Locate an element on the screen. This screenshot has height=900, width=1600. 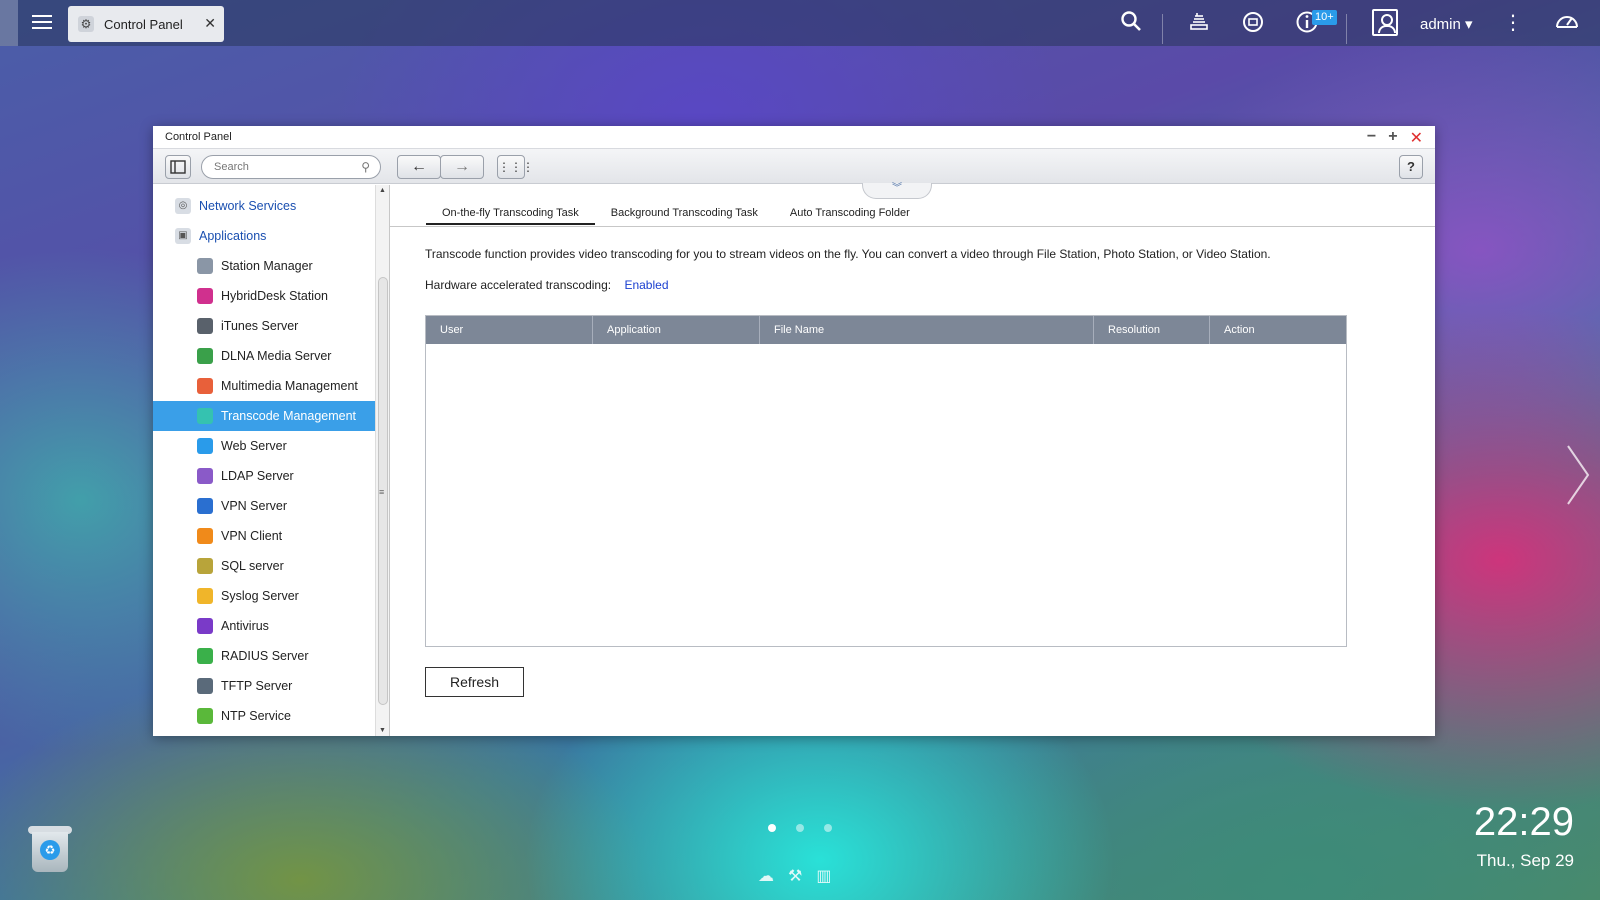
sidebar-item-web-server: Web Server is located at coordinates (264, 446).